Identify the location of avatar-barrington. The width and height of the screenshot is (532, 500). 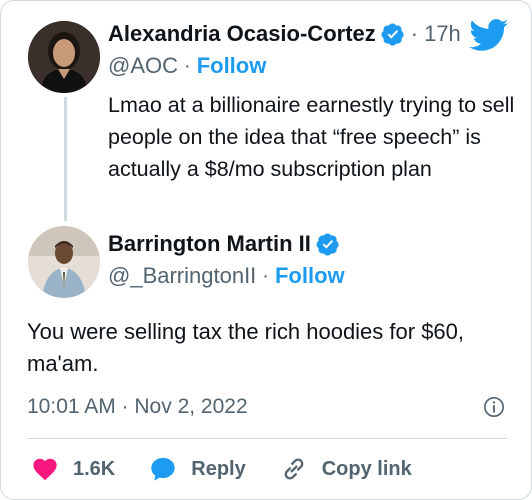
(64, 262).